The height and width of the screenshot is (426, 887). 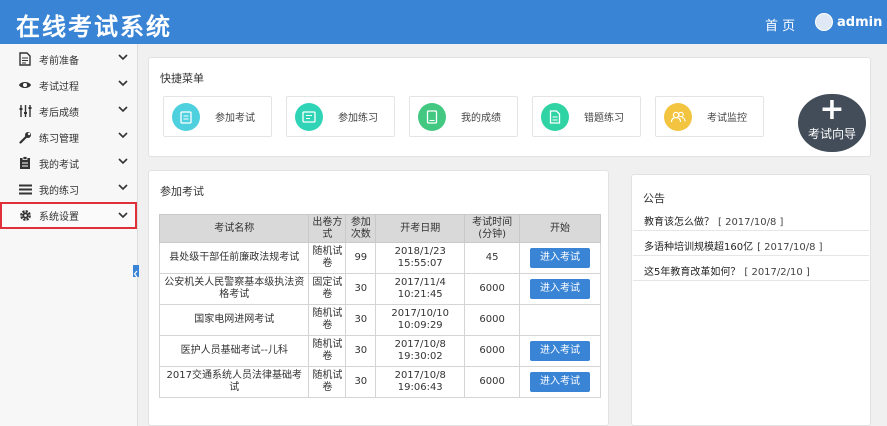 I want to click on sliders-icon, so click(x=25, y=111).